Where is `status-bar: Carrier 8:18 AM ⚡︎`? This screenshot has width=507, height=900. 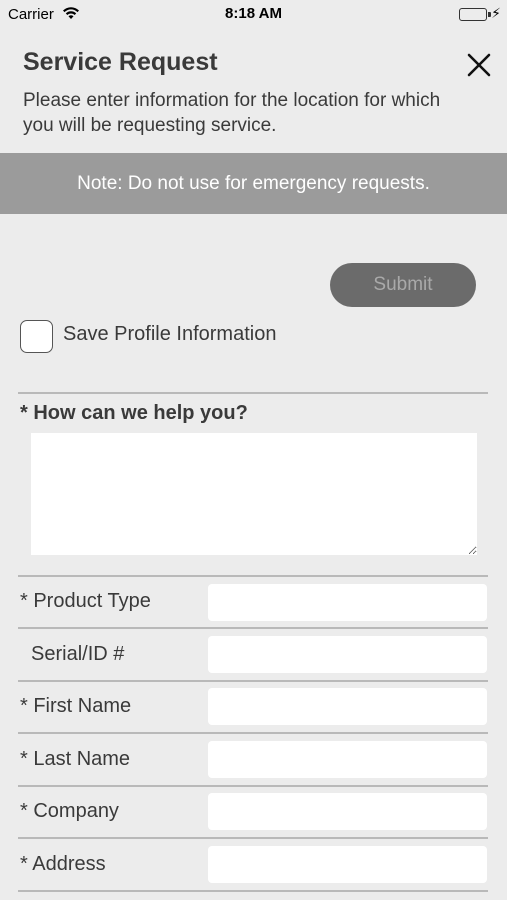 status-bar: Carrier 8:18 AM ⚡︎ is located at coordinates (253, 14).